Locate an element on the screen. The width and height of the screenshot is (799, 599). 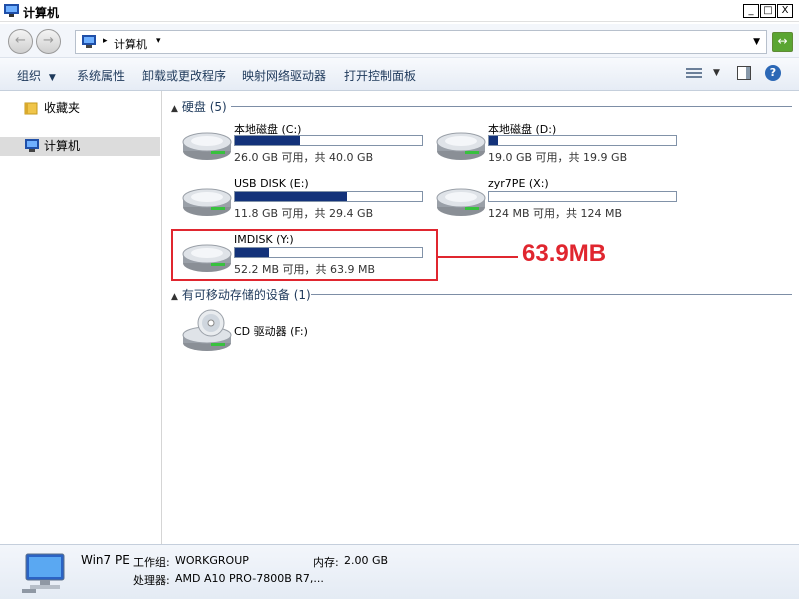
drive-e: USB DISK (E:) 11.8 GB 可用，共 29.4 GB is located at coordinates (306, 199).